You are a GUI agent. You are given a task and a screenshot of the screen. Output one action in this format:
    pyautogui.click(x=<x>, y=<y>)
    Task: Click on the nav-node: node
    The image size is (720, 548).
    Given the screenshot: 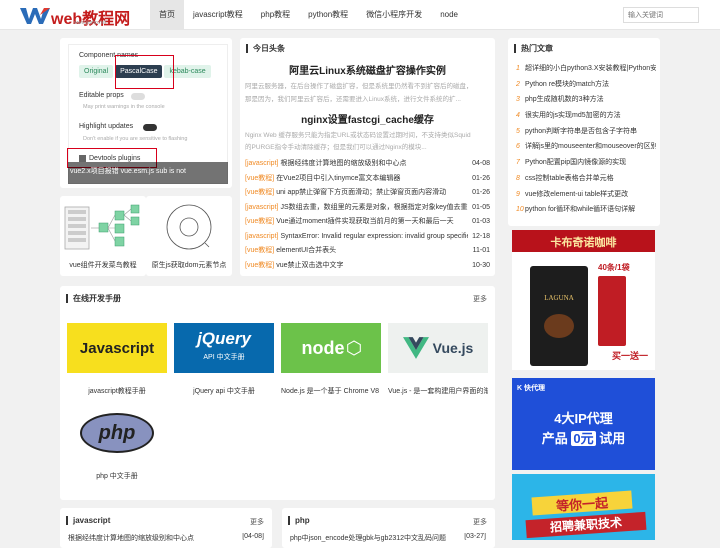 What is the action you would take?
    pyautogui.click(x=449, y=15)
    